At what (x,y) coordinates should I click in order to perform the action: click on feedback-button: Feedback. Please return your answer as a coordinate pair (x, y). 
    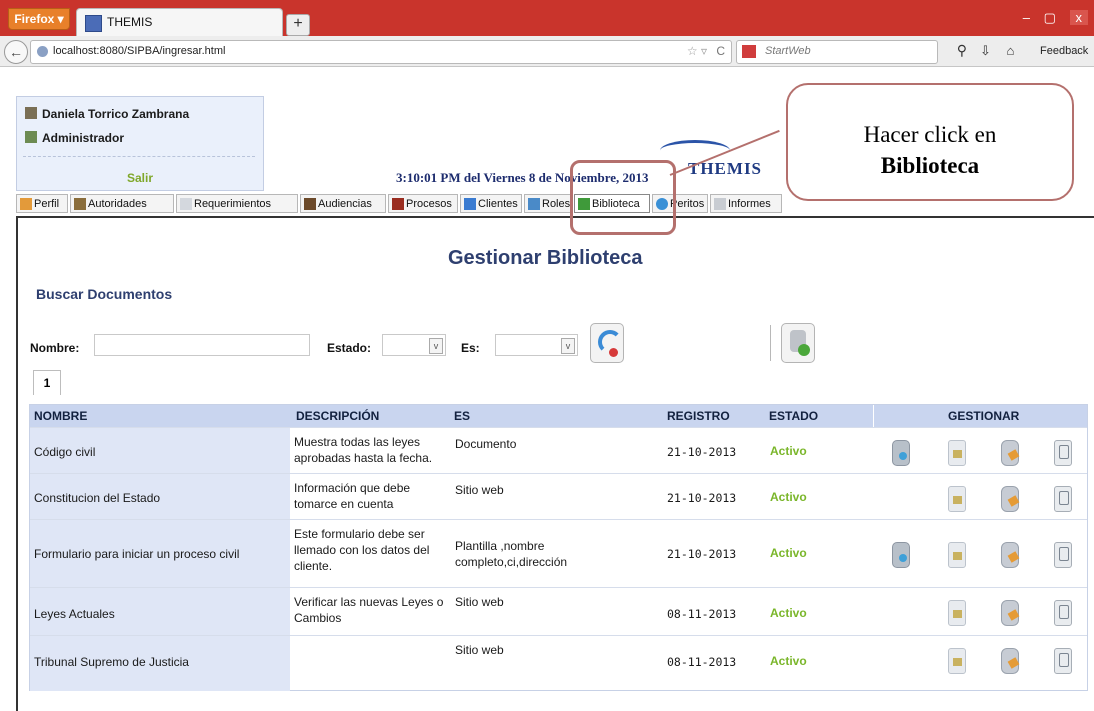
    Looking at the image, I should click on (1064, 51).